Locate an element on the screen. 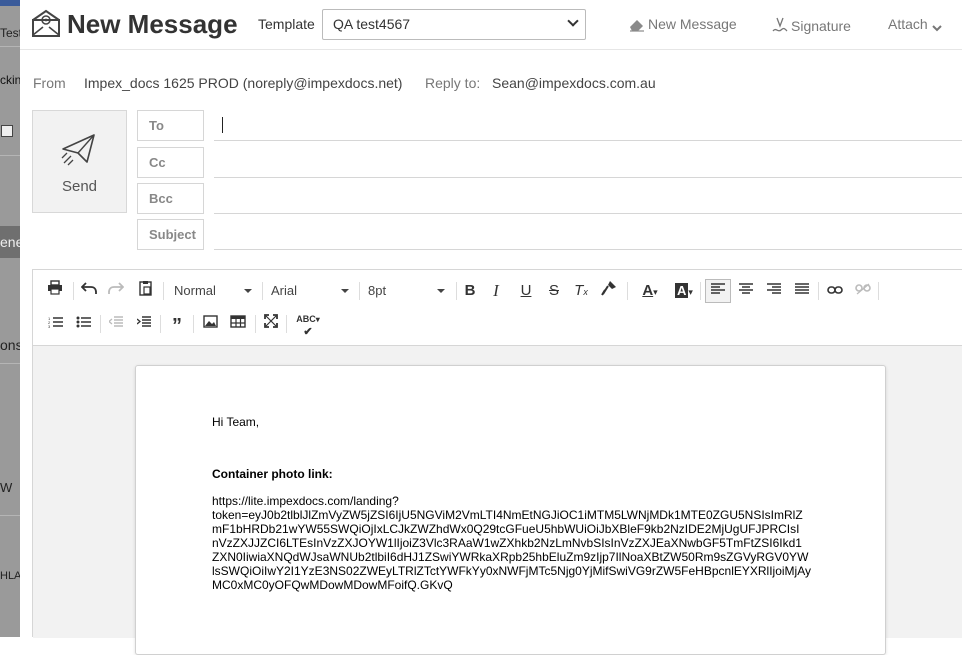 The width and height of the screenshot is (962, 655). bold-icon: B is located at coordinates (470, 291).